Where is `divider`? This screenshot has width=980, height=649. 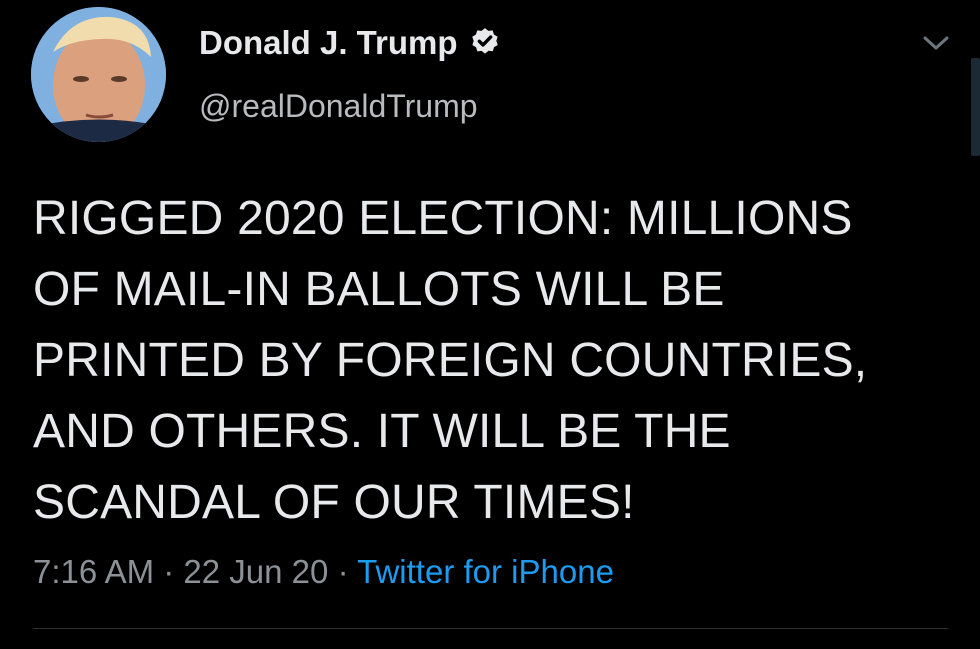 divider is located at coordinates (490, 628).